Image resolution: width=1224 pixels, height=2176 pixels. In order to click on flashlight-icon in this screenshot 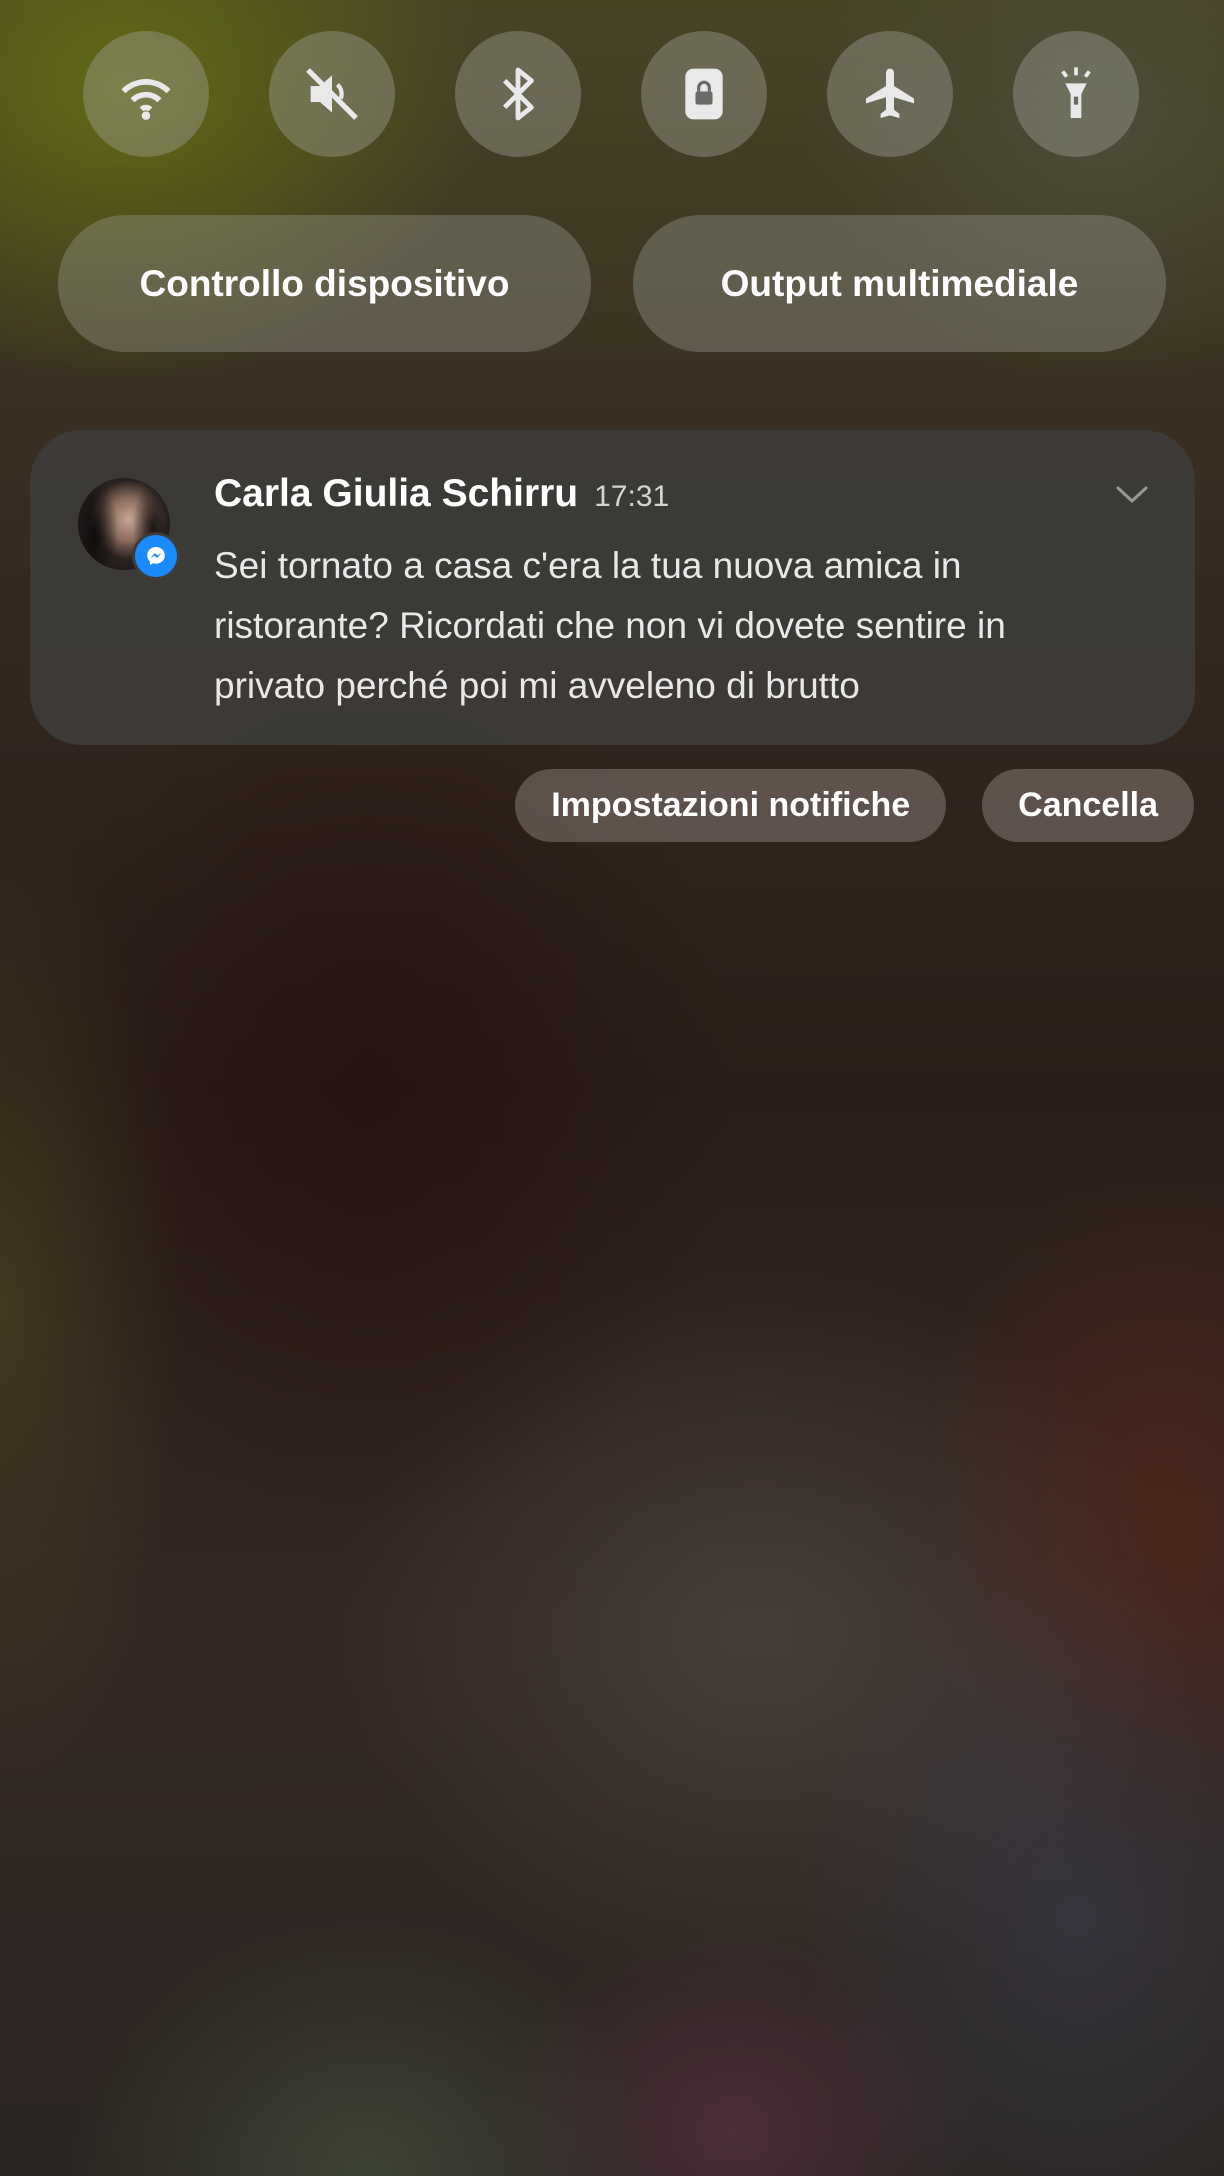, I will do `click(1076, 92)`.